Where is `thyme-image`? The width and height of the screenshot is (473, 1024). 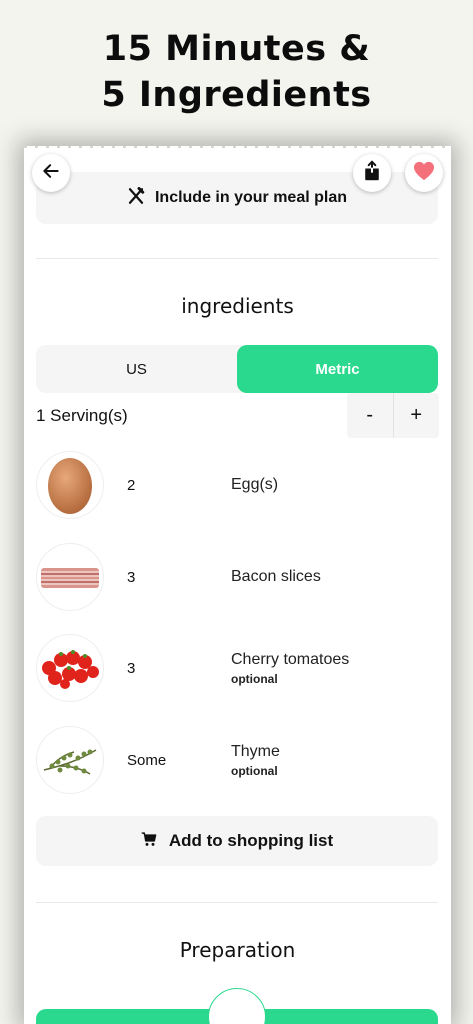 thyme-image is located at coordinates (70, 760).